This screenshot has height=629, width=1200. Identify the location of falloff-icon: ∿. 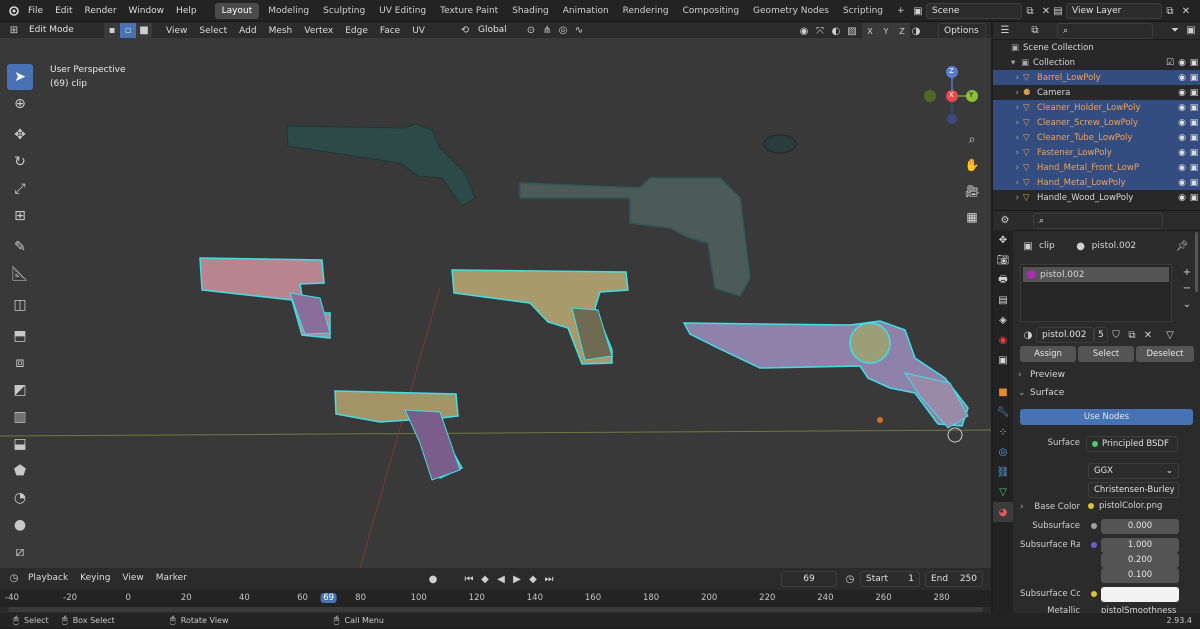
(579, 31).